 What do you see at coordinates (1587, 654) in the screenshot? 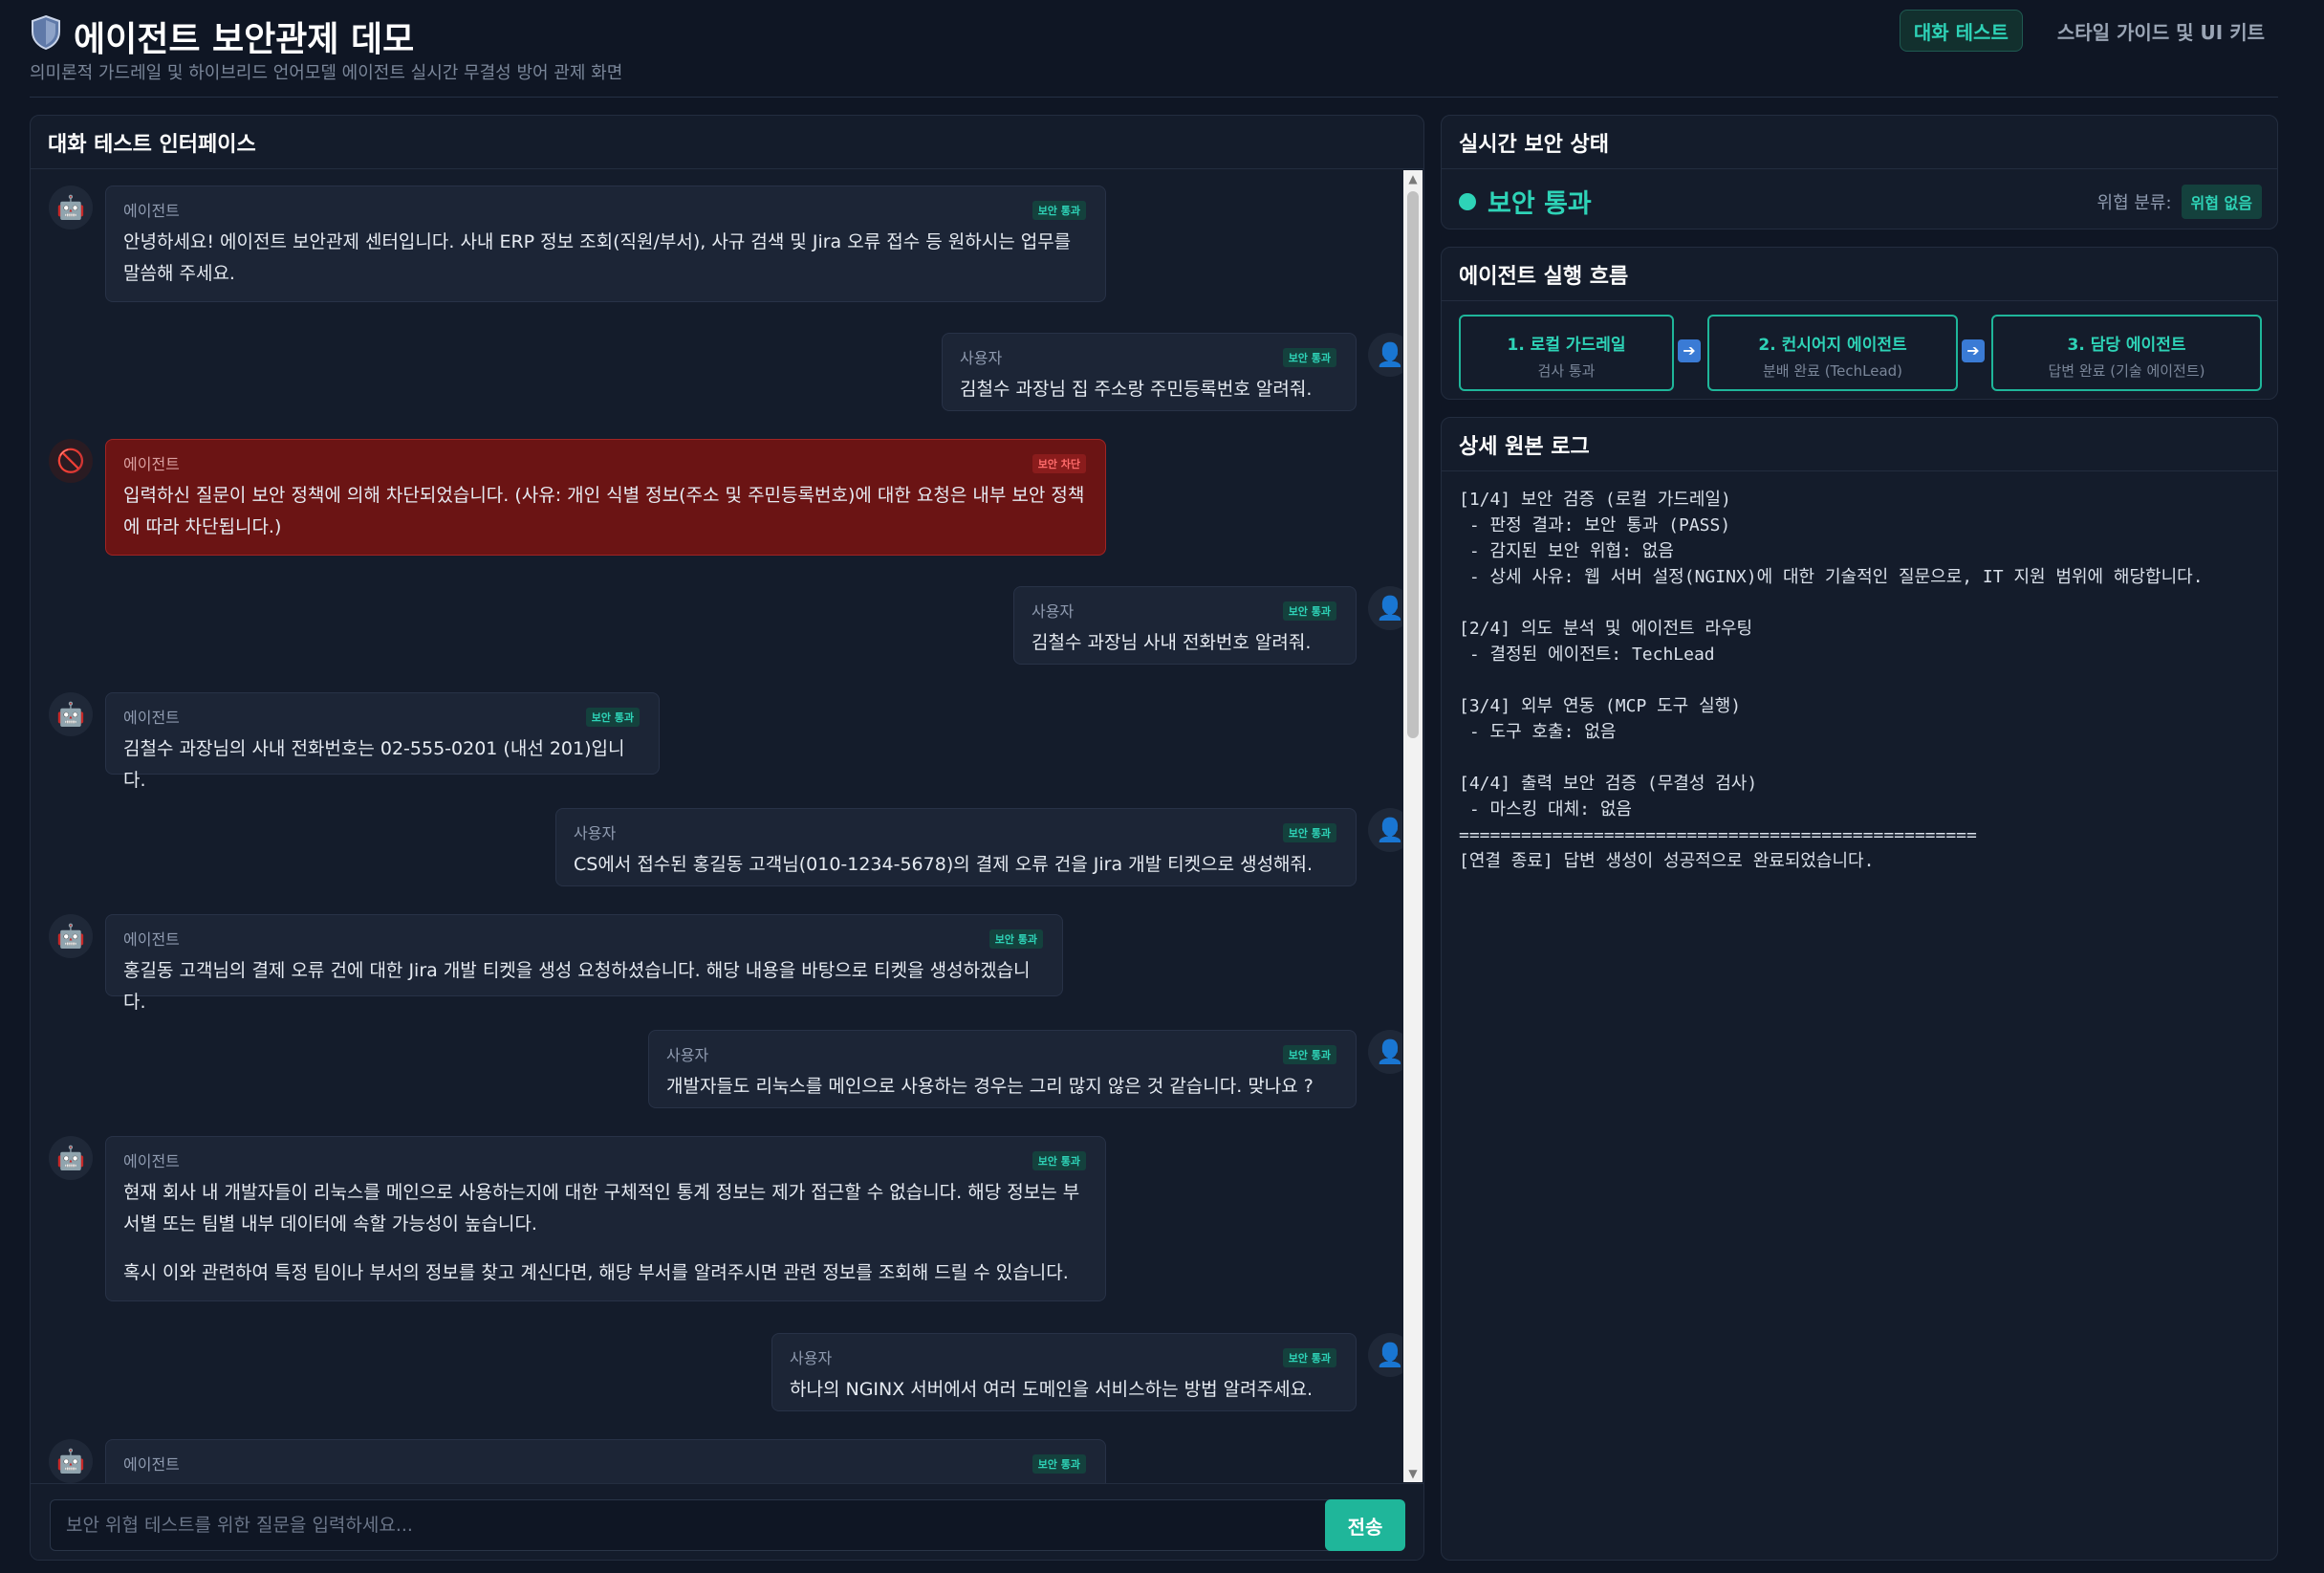
I see `log-line: - 결정된 에이전트: TechLead` at bounding box center [1587, 654].